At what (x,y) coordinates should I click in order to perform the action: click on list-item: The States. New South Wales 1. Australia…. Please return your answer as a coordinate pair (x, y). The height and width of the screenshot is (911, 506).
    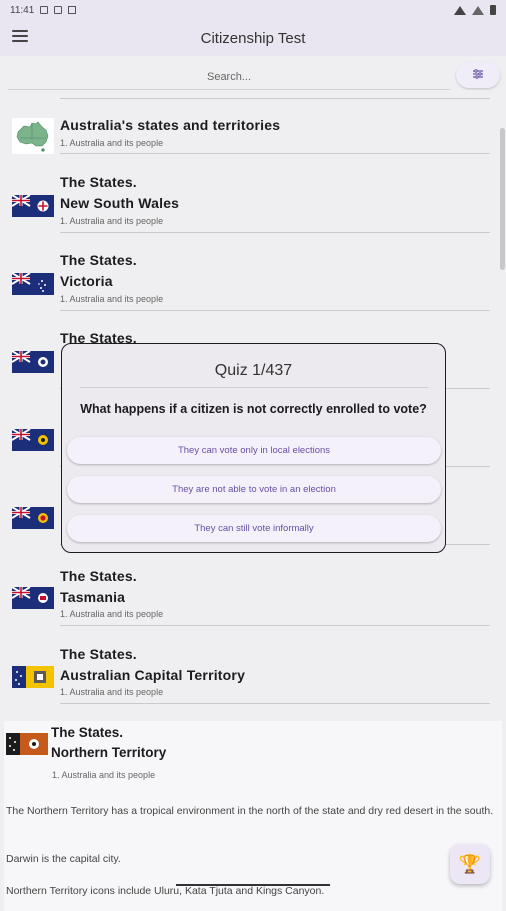
    Looking at the image, I should click on (250, 201).